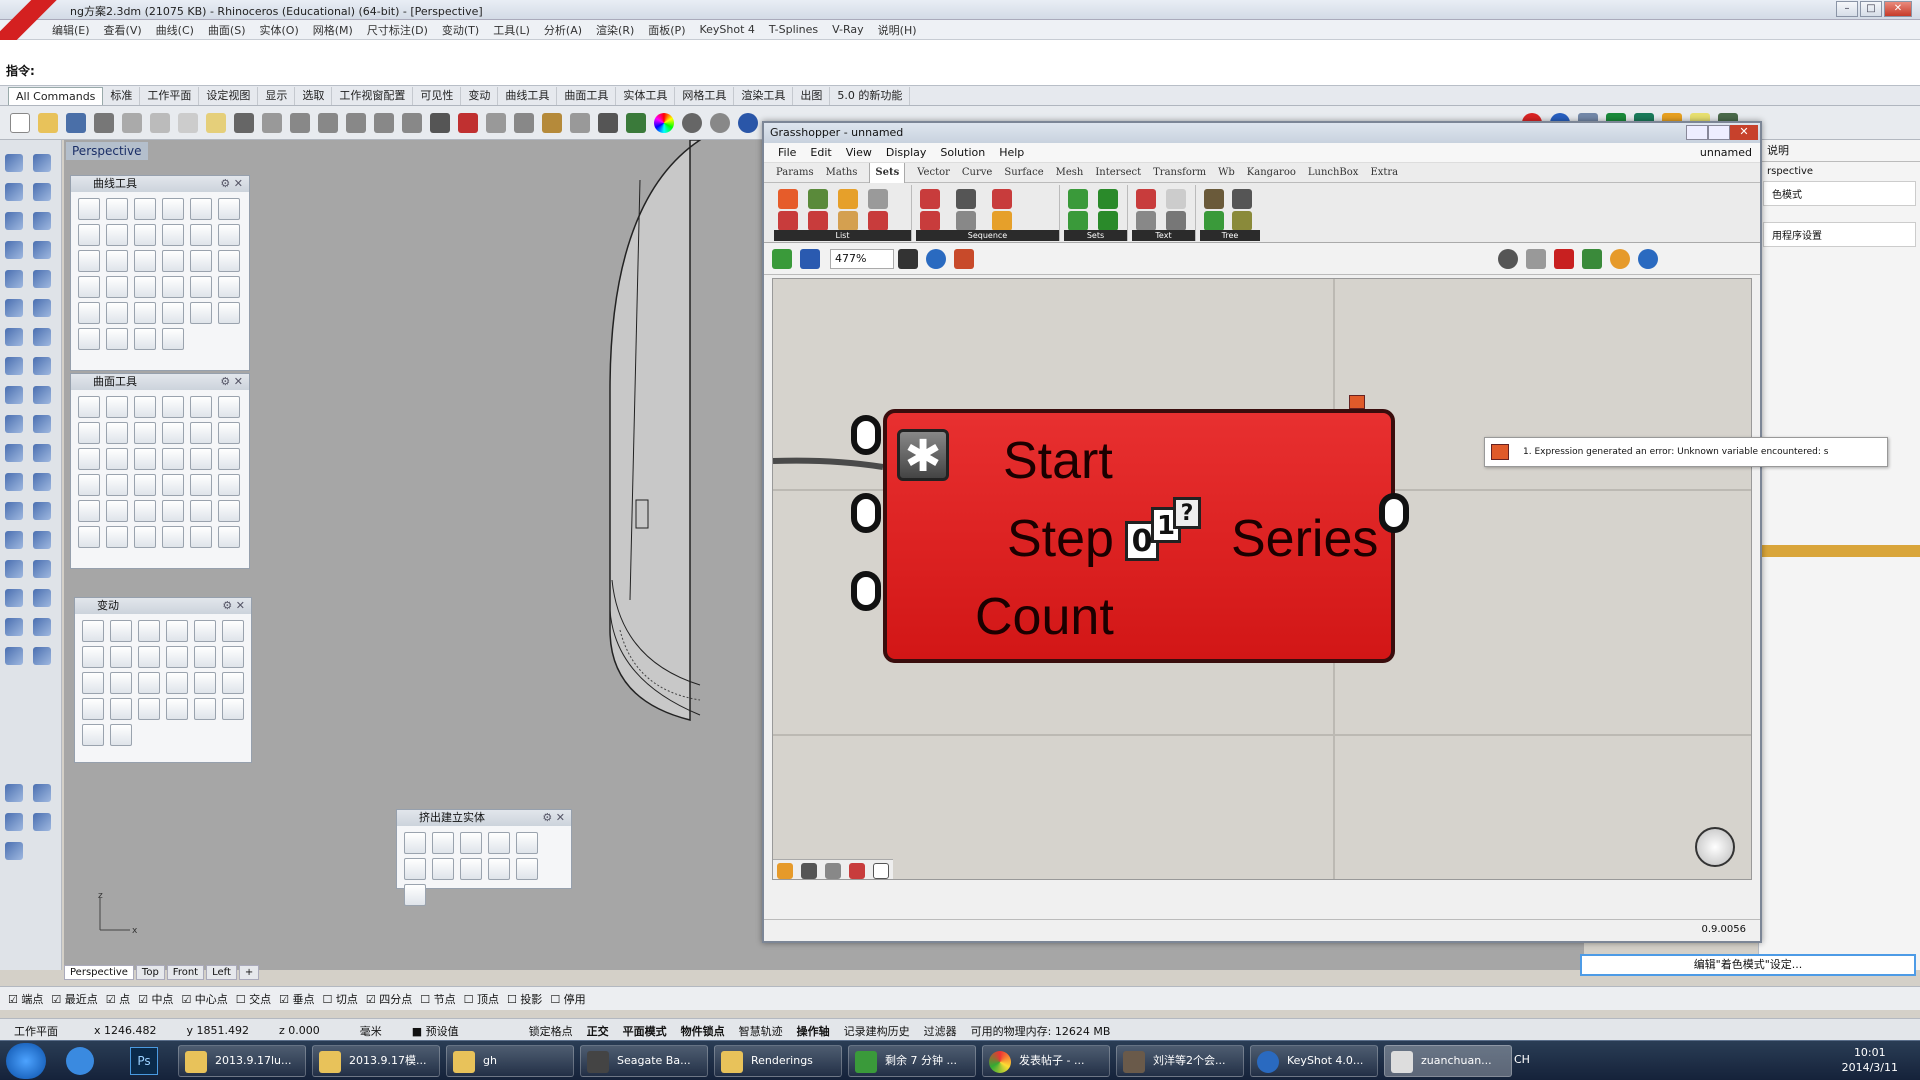  What do you see at coordinates (820, 153) in the screenshot?
I see `gh-menu-edit: Edit` at bounding box center [820, 153].